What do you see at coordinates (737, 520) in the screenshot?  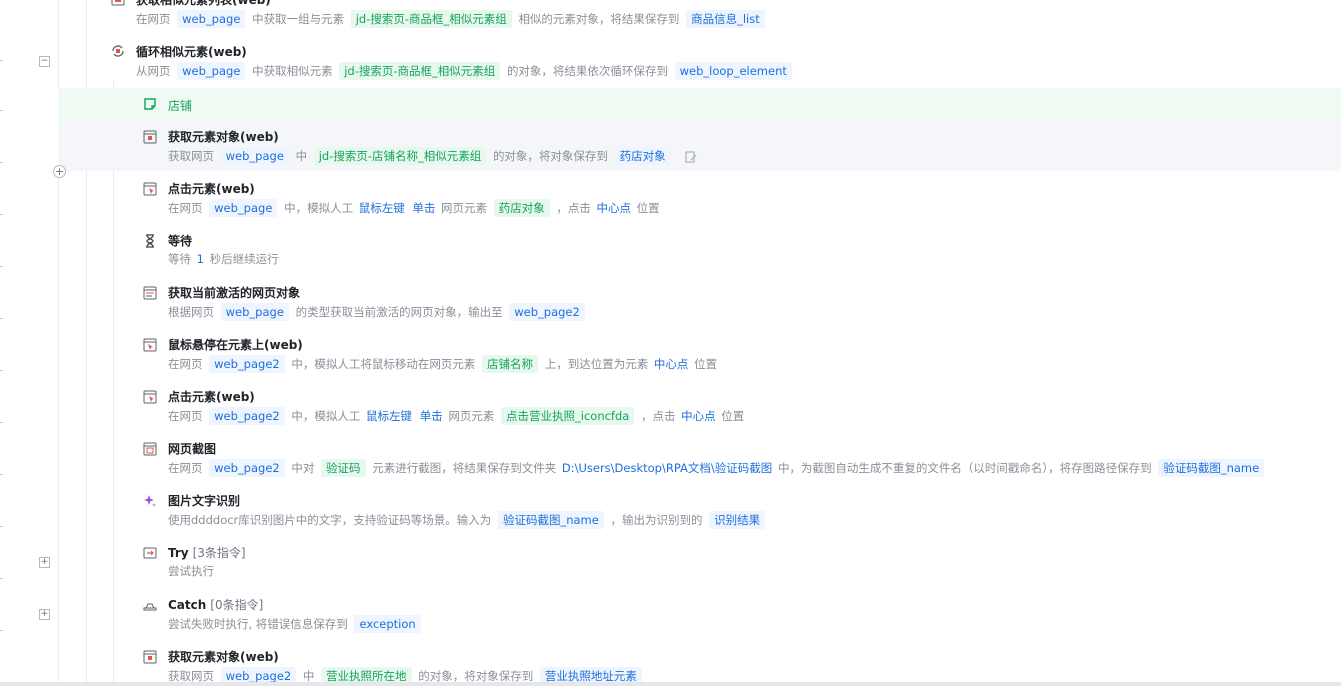 I see `variable-tag: 识别结果` at bounding box center [737, 520].